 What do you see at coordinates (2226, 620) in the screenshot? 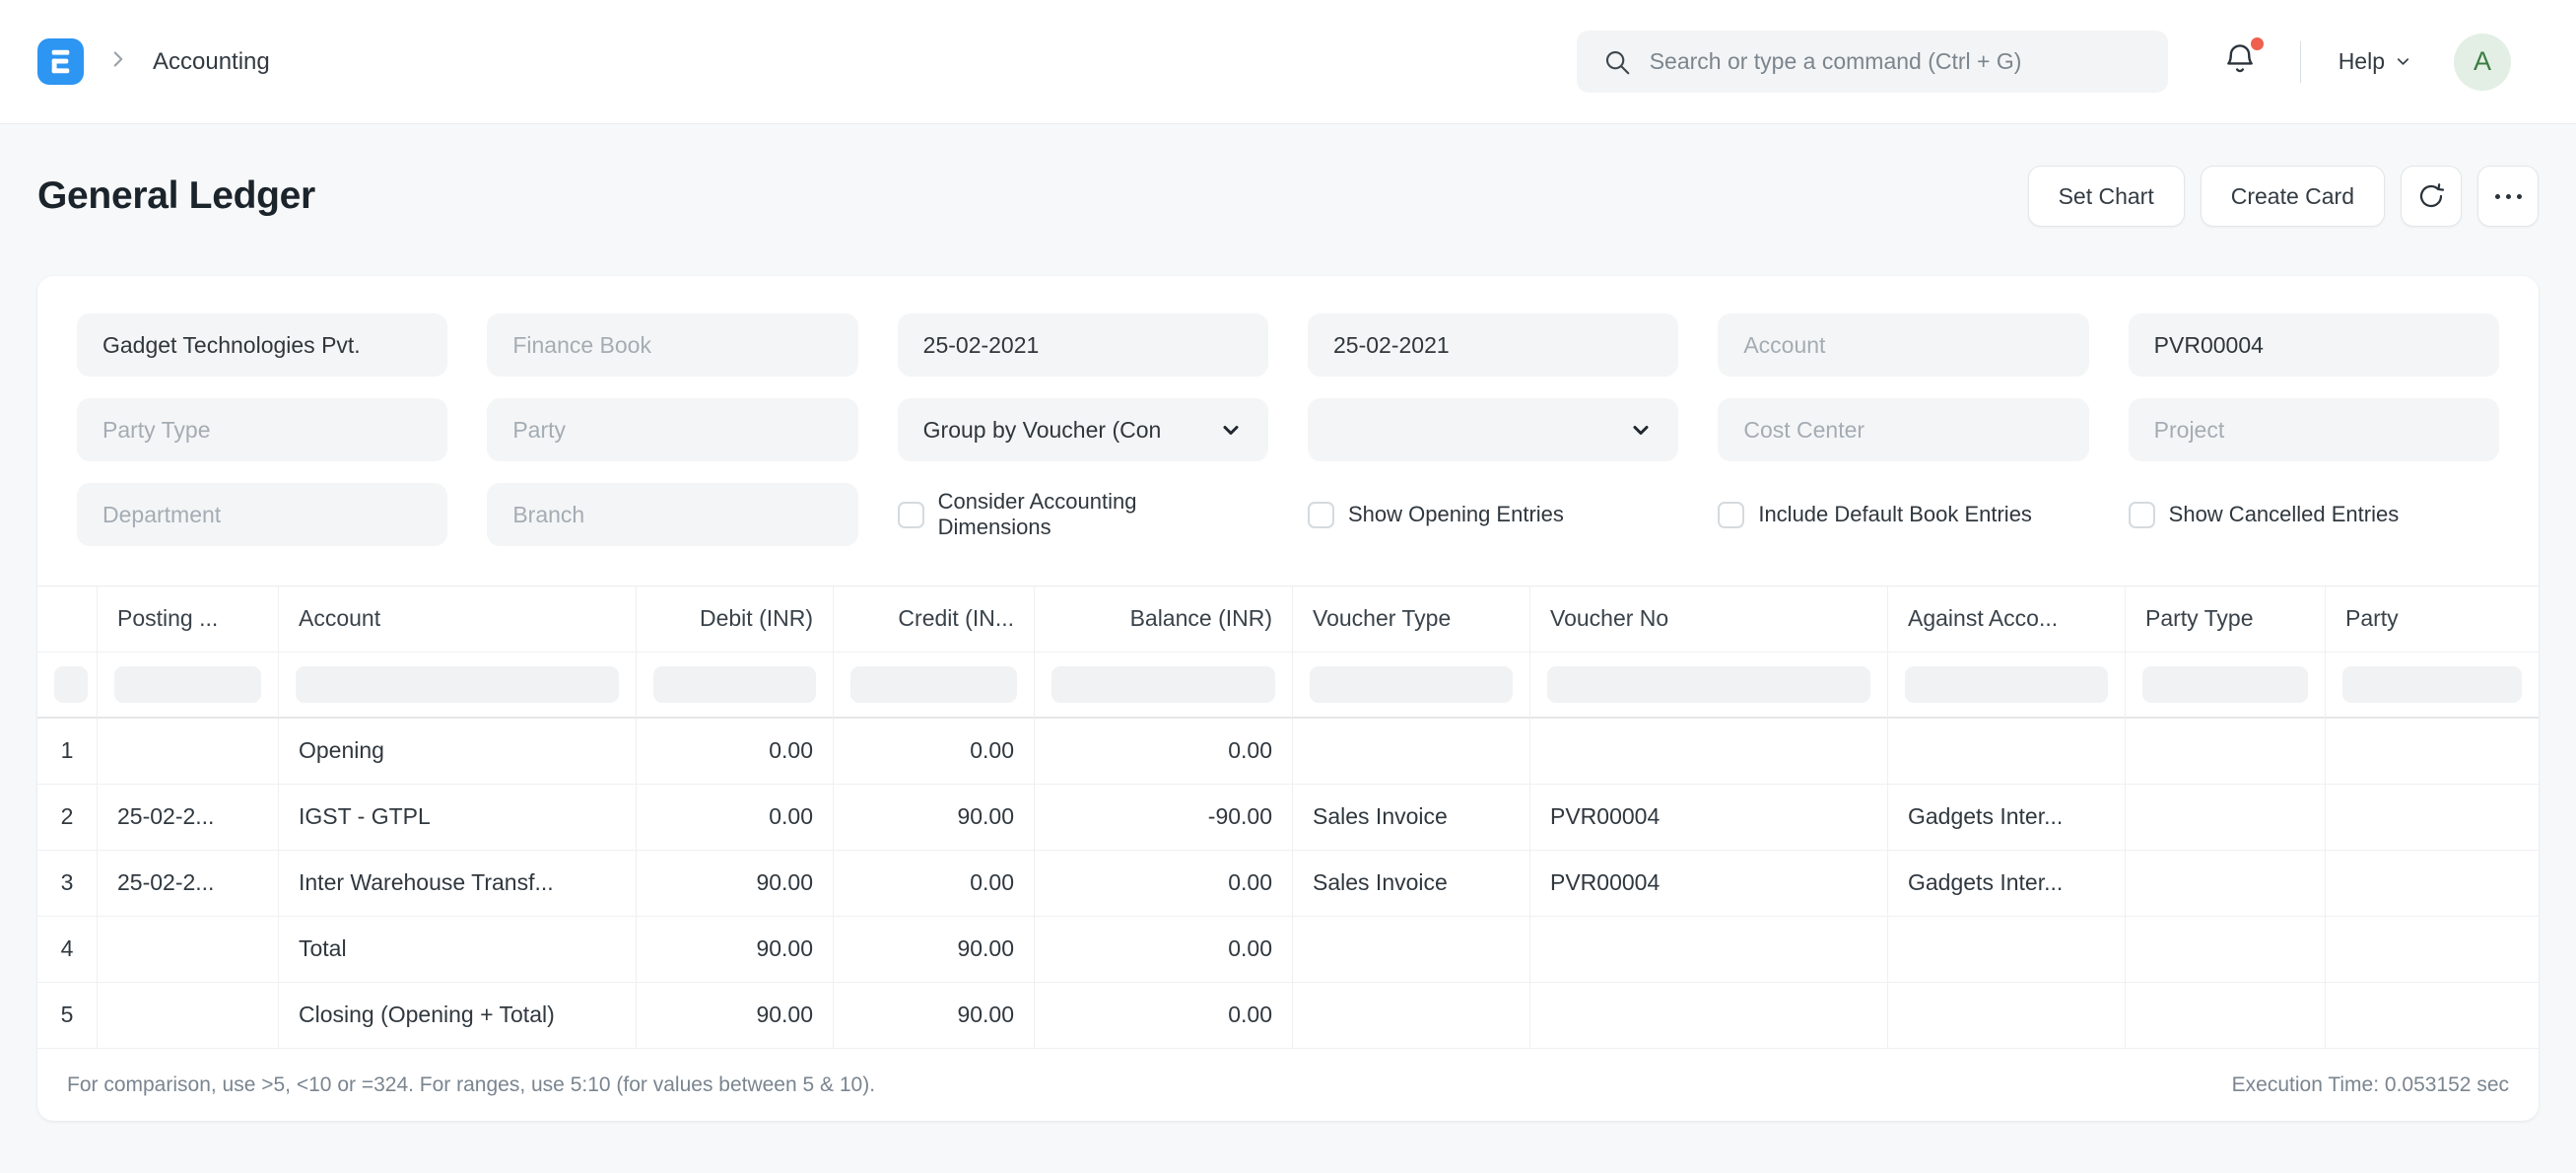
I see `column-header: Party Type` at bounding box center [2226, 620].